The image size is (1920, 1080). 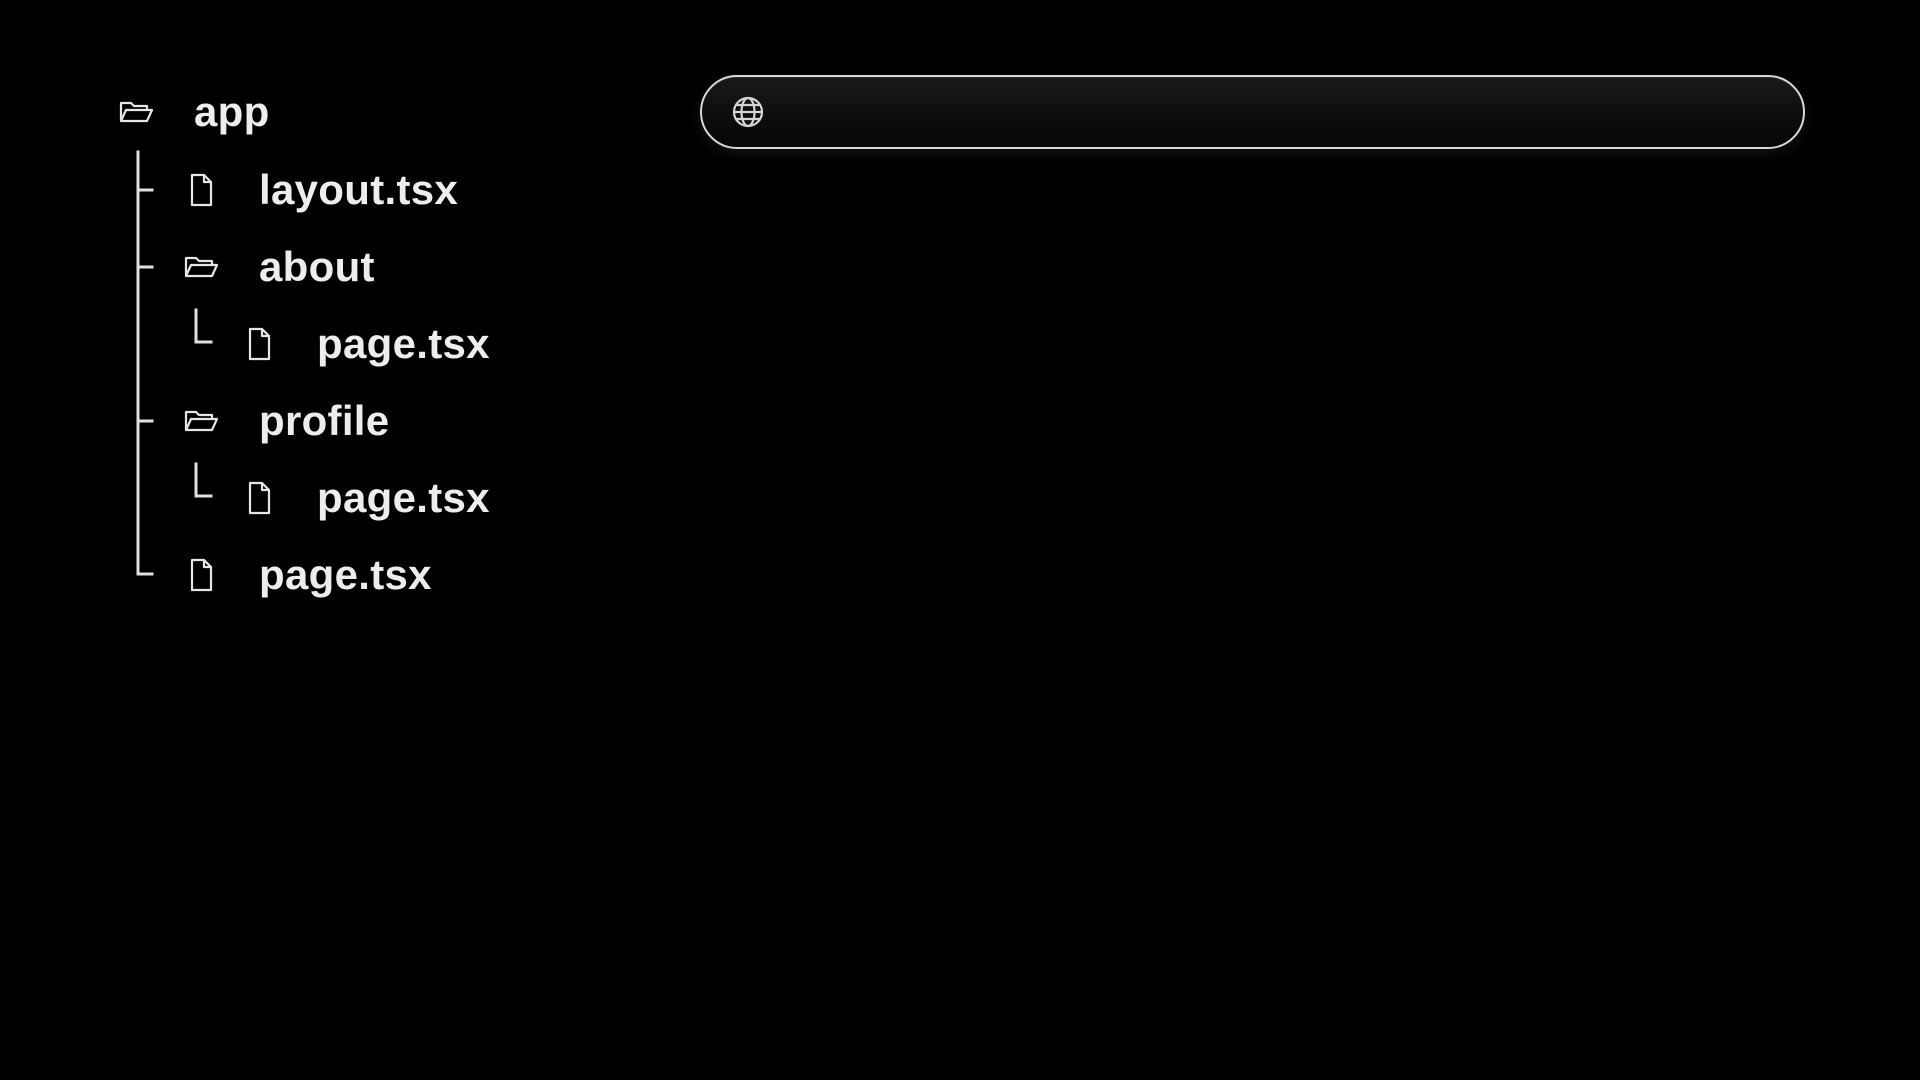 What do you see at coordinates (317, 266) in the screenshot?
I see `tree-item-label: about` at bounding box center [317, 266].